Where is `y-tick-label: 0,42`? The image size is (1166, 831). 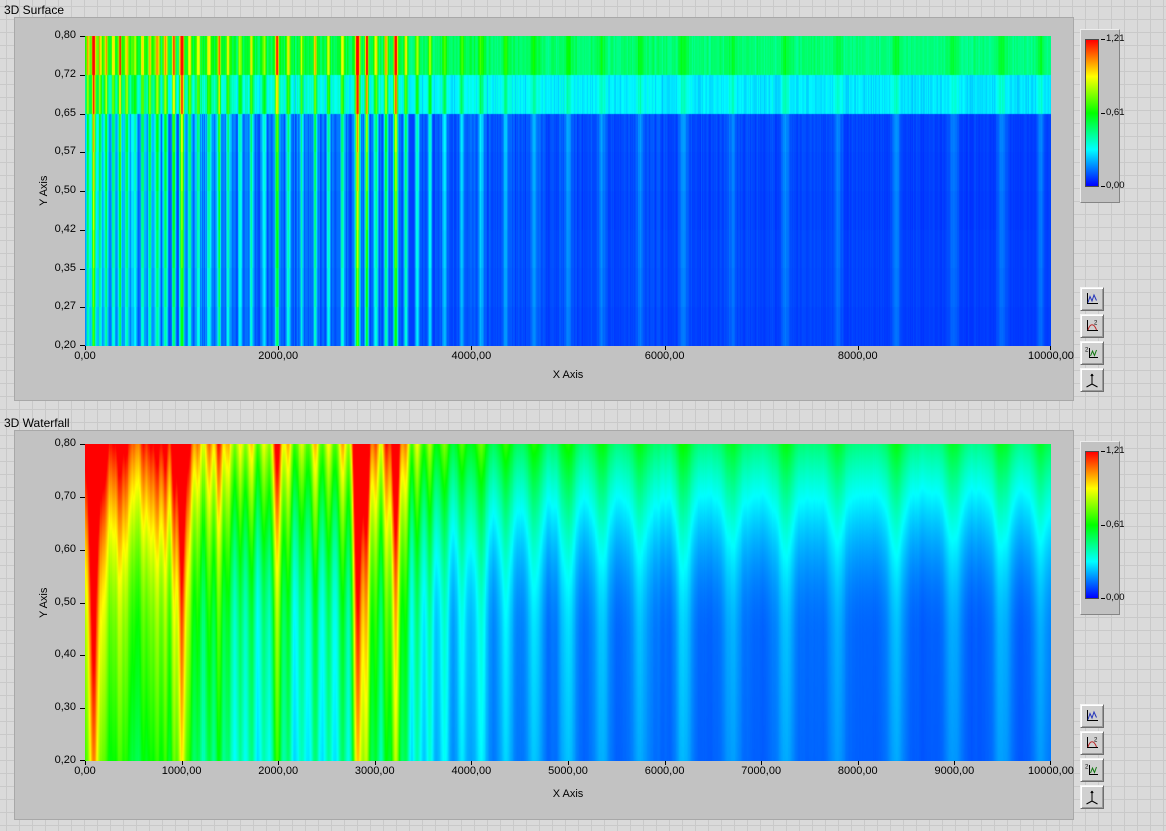
y-tick-label: 0,42 is located at coordinates (65, 228).